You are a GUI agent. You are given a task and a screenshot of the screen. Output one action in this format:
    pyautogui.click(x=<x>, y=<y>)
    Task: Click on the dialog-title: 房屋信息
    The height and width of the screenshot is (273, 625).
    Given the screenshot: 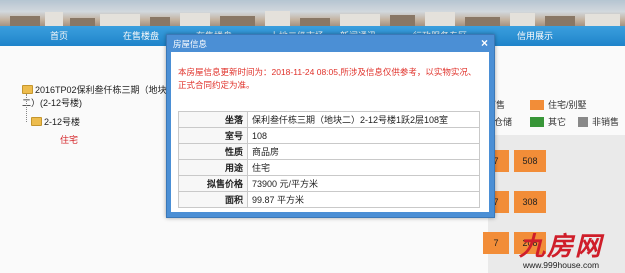 What is the action you would take?
    pyautogui.click(x=190, y=44)
    